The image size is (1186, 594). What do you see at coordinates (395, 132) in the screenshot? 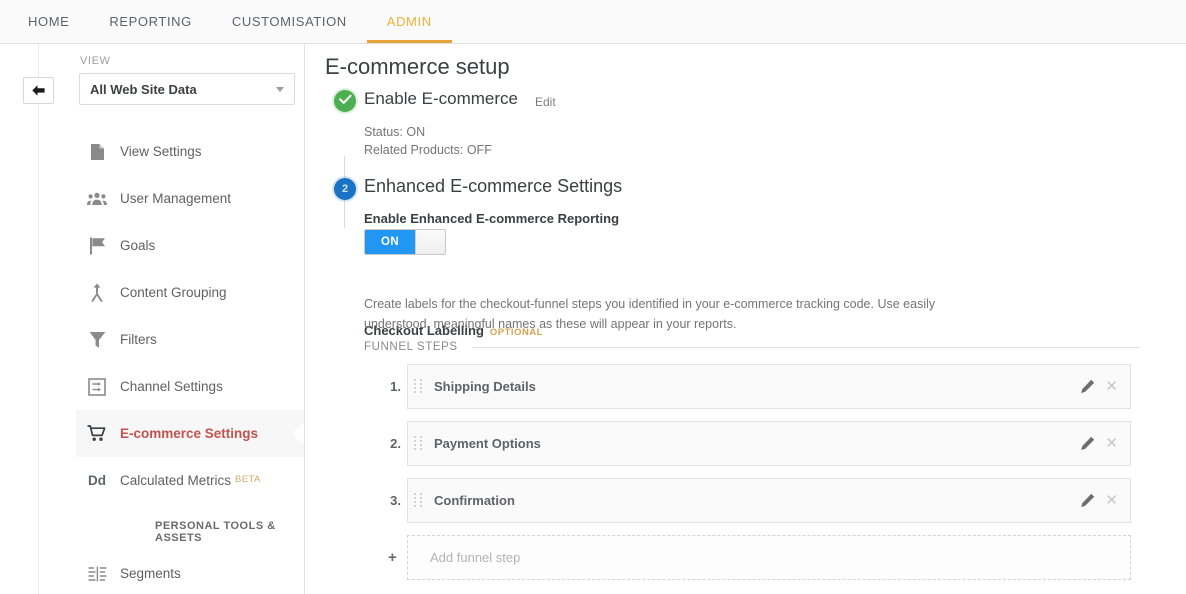
I see `step-1-status-line-1: Status: ON` at bounding box center [395, 132].